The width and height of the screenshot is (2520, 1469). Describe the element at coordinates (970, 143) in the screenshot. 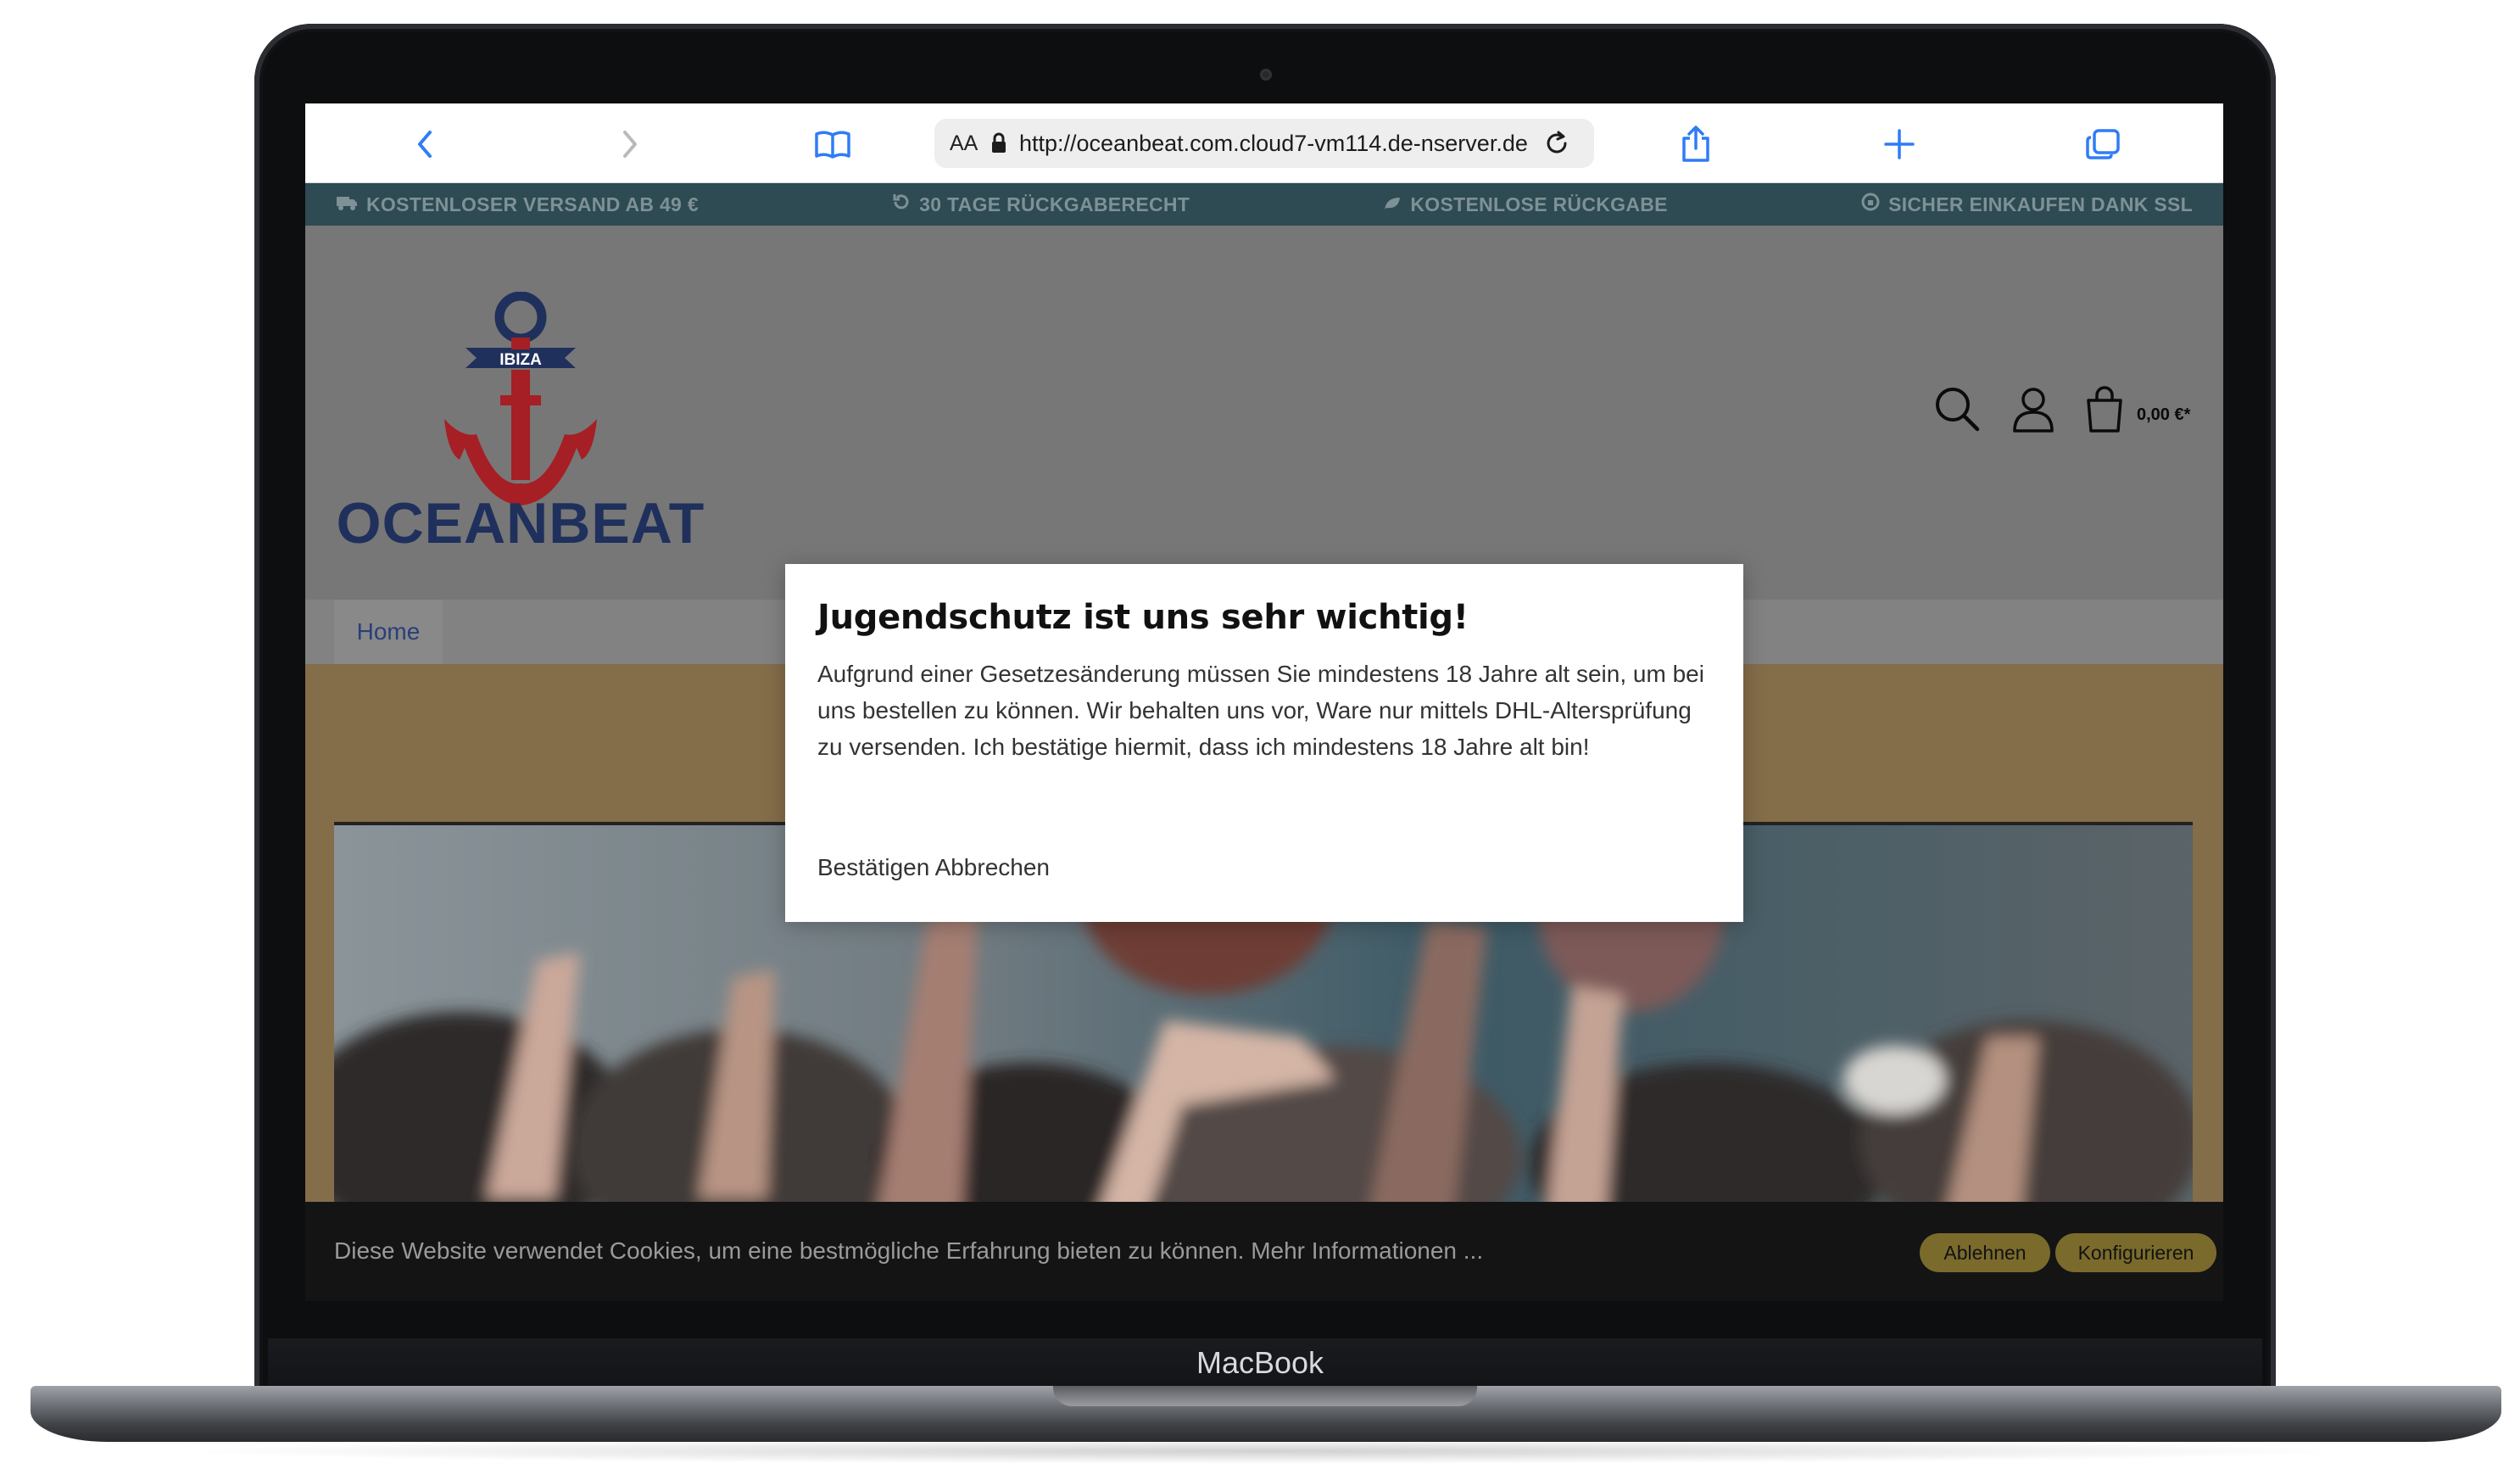

I see `reader-settings-button: AA` at that location.